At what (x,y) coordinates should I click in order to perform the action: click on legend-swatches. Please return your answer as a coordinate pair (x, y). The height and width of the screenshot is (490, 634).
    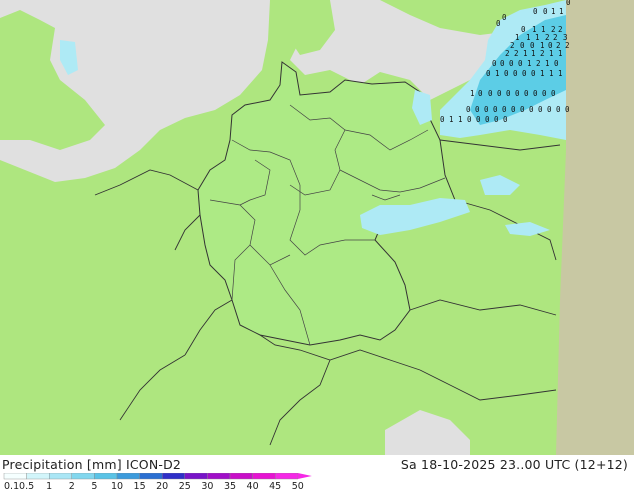
    Looking at the image, I should click on (157, 476).